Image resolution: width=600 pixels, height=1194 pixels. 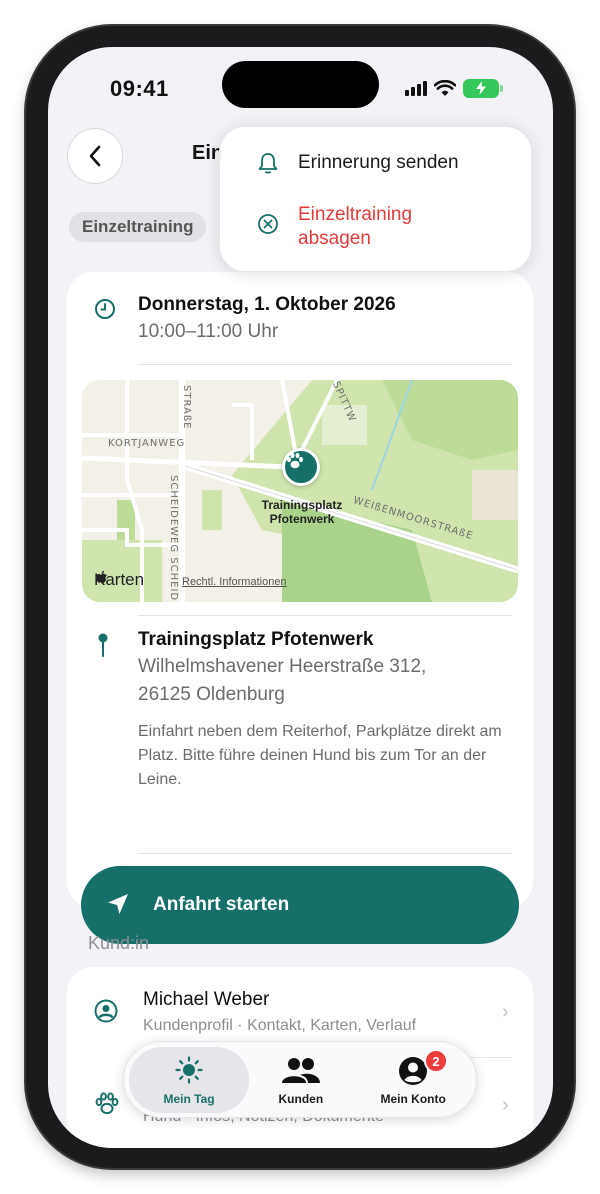 What do you see at coordinates (268, 163) in the screenshot?
I see `bell-icon` at bounding box center [268, 163].